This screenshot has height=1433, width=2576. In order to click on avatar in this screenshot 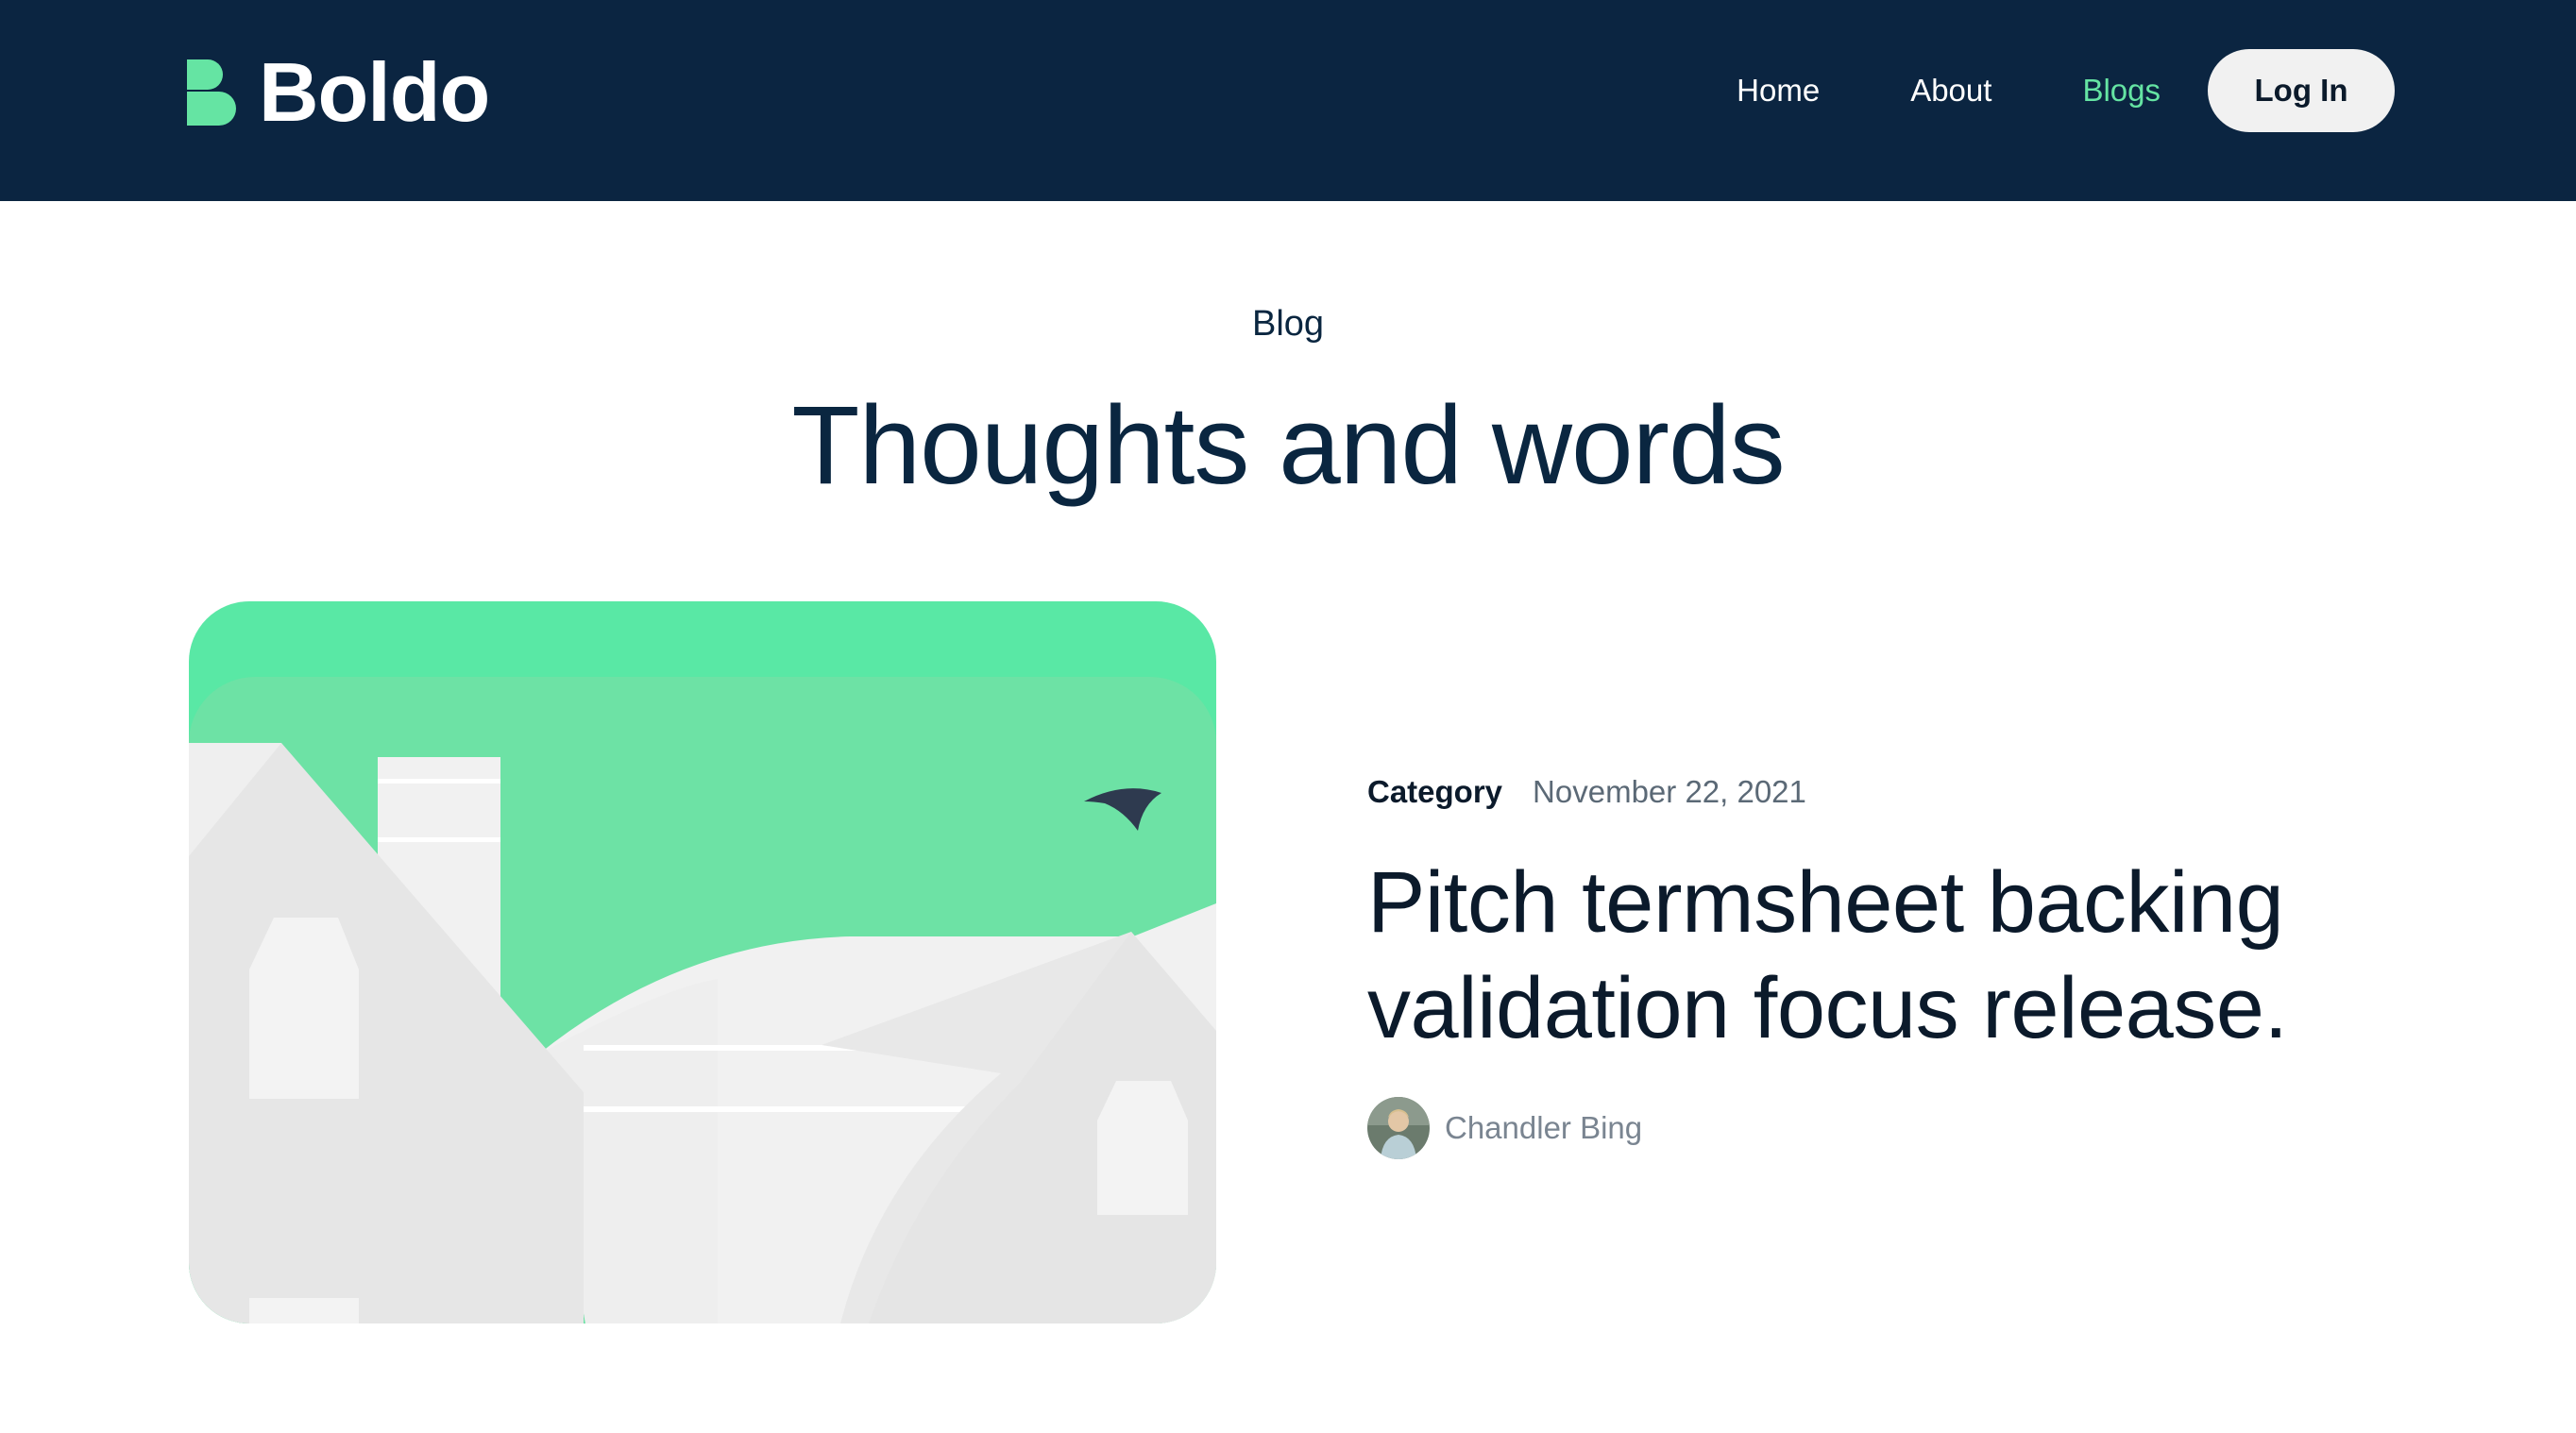, I will do `click(1398, 1128)`.